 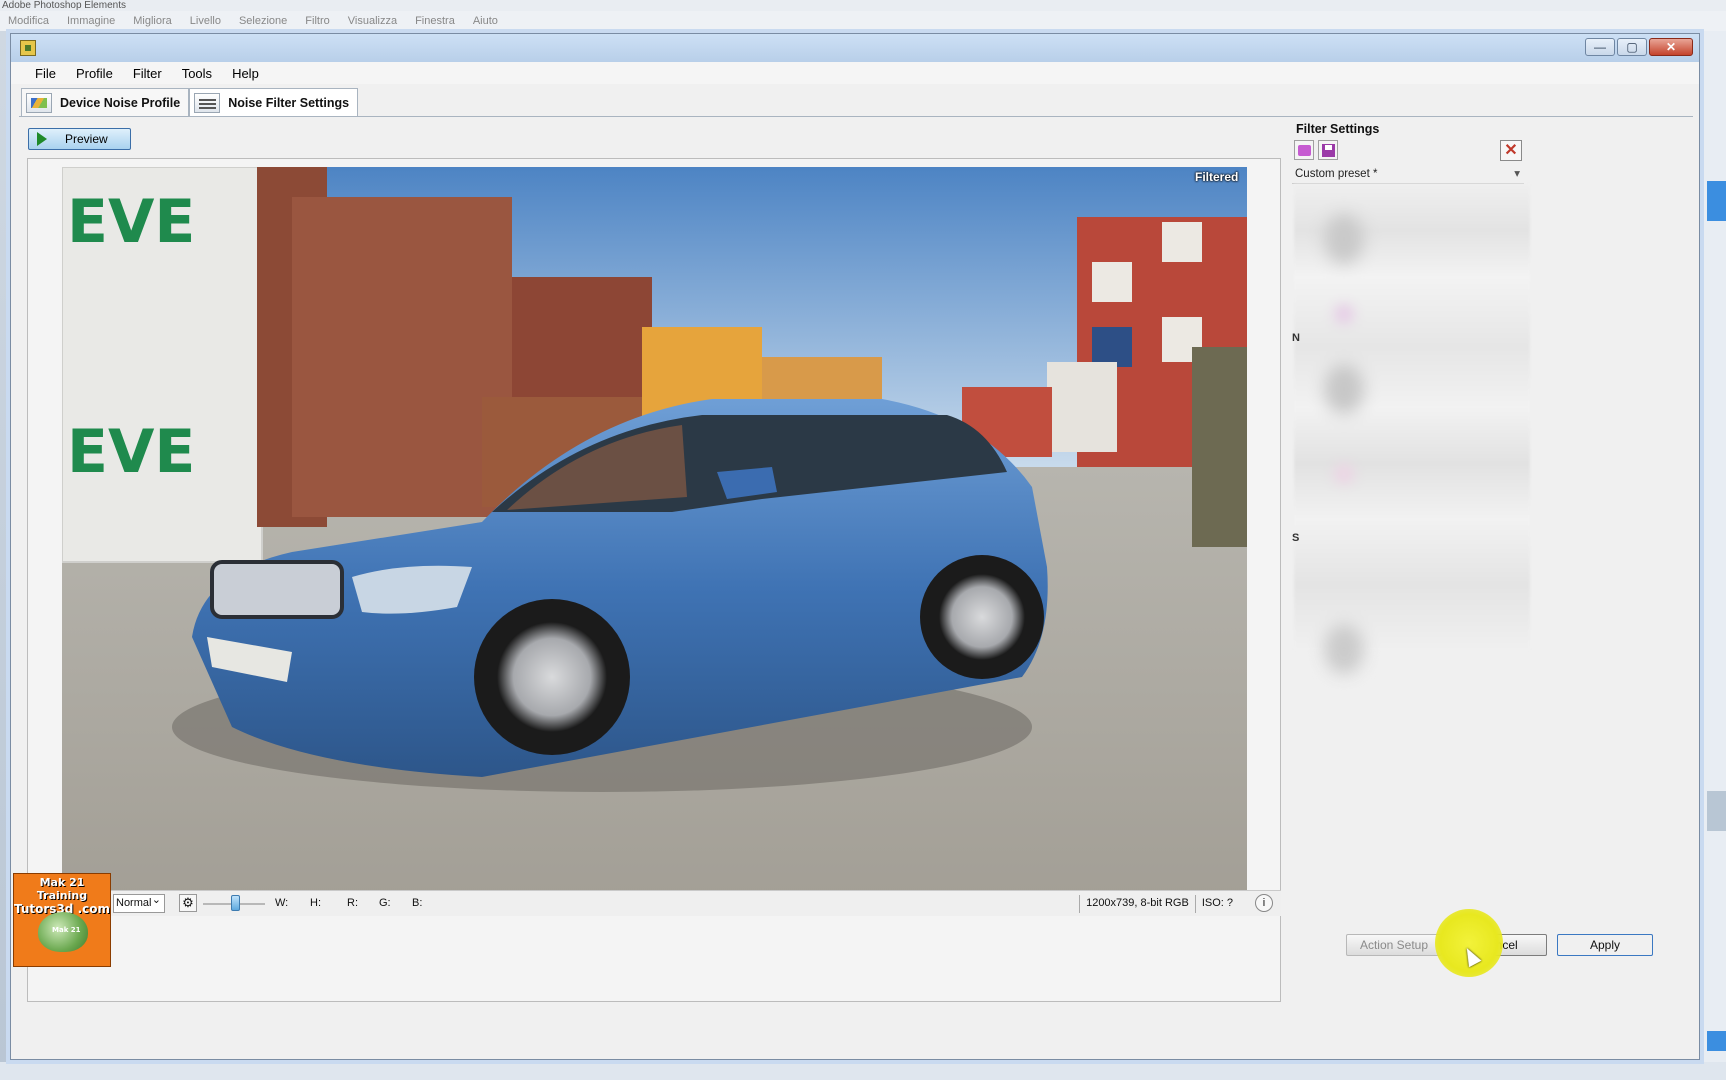 I want to click on host-right-panel, so click(x=1713, y=555).